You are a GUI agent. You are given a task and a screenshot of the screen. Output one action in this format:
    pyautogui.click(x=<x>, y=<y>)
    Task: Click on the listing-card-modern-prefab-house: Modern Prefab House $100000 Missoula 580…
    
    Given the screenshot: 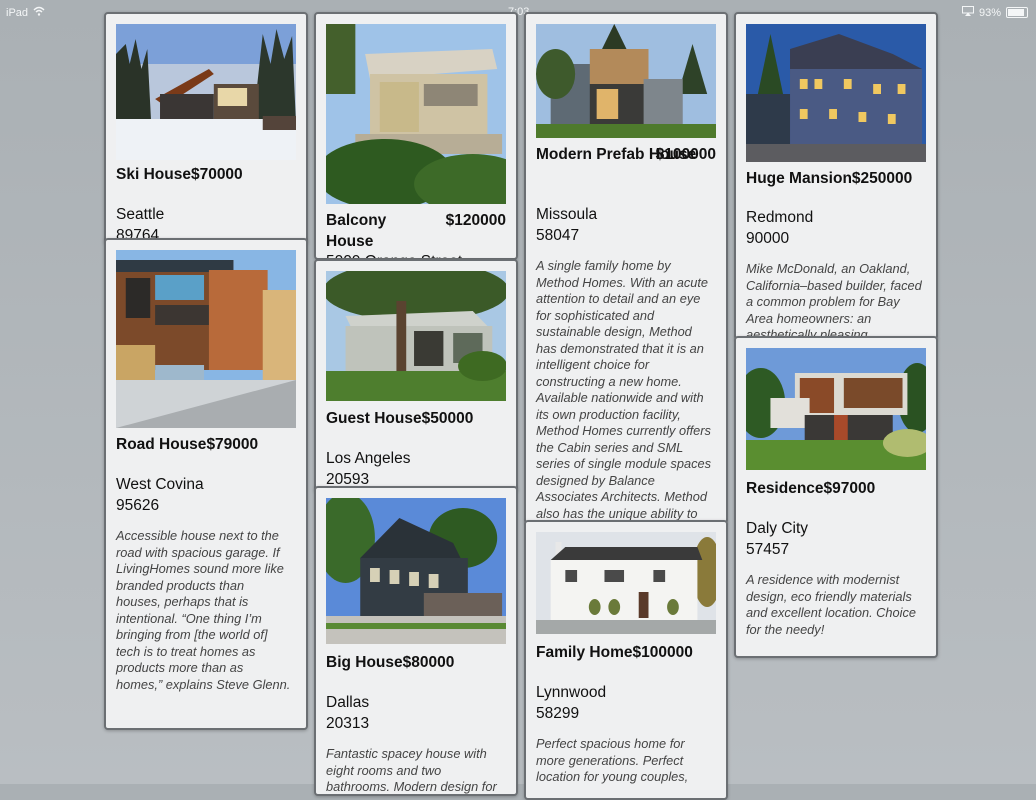 What is the action you would take?
    pyautogui.click(x=626, y=268)
    